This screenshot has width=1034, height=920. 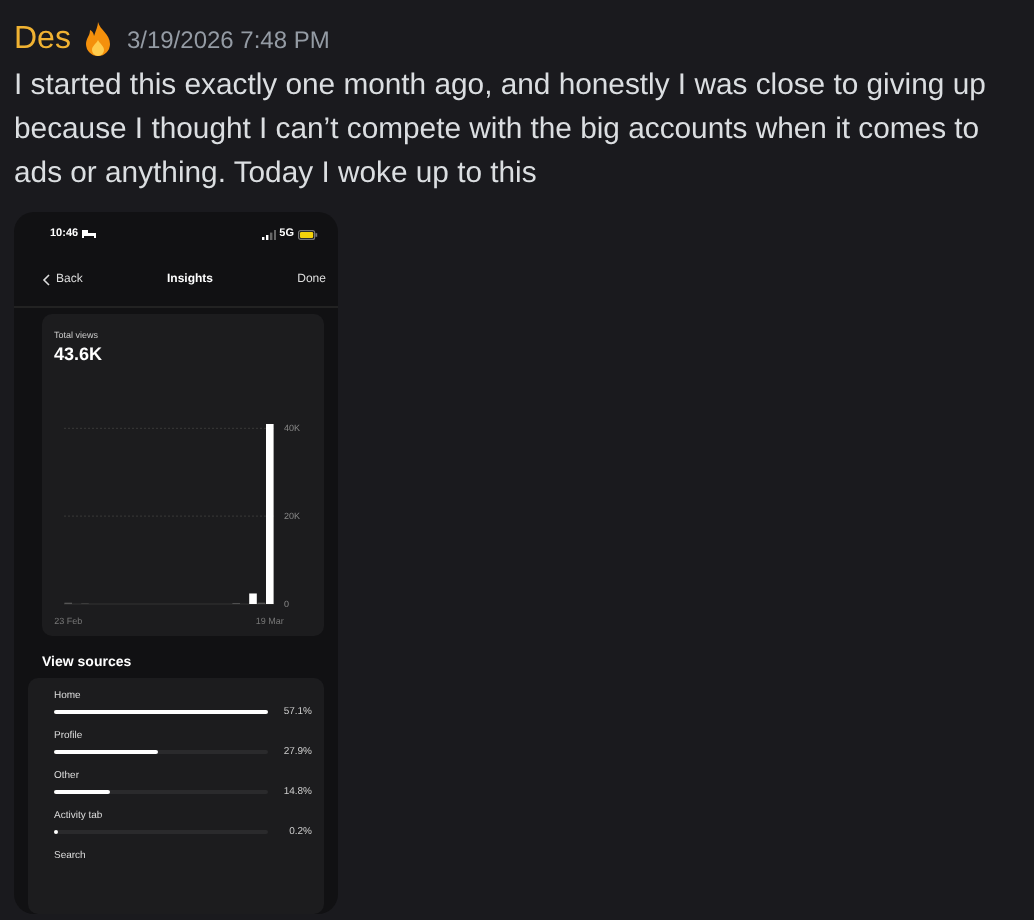 I want to click on author-name: Des, so click(x=42, y=40).